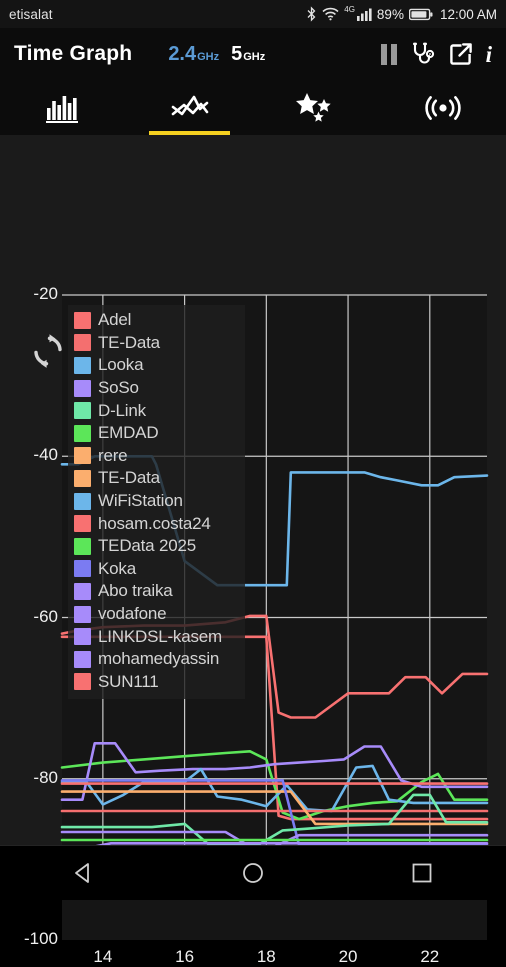 The width and height of the screenshot is (506, 967). Describe the element at coordinates (128, 682) in the screenshot. I see `legend-label: SUN111` at that location.